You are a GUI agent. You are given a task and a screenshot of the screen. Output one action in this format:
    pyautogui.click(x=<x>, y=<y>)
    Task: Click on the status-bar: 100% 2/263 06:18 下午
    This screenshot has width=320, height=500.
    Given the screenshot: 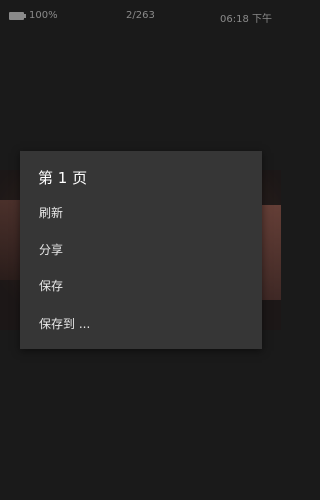 What is the action you would take?
    pyautogui.click(x=140, y=17)
    